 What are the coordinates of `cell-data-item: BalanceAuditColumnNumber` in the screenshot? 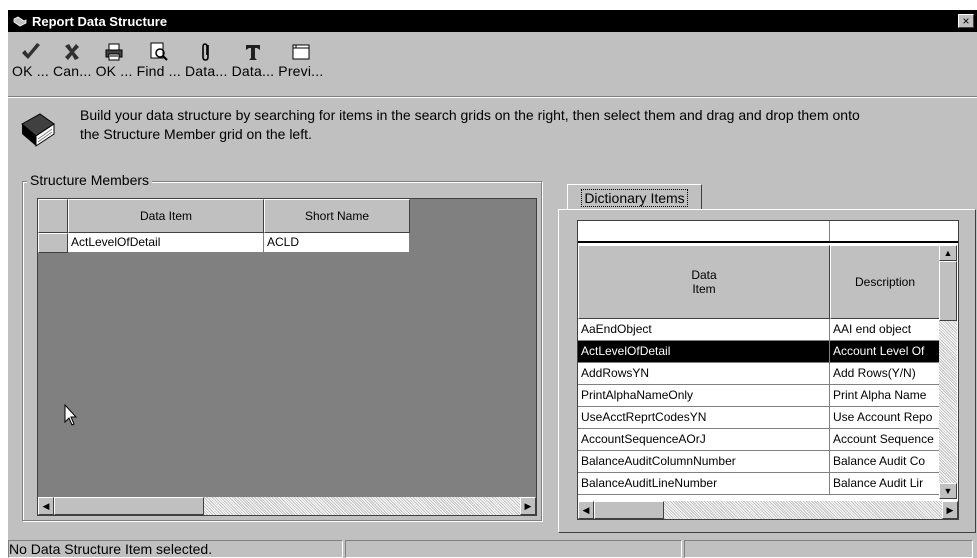 It's located at (704, 462).